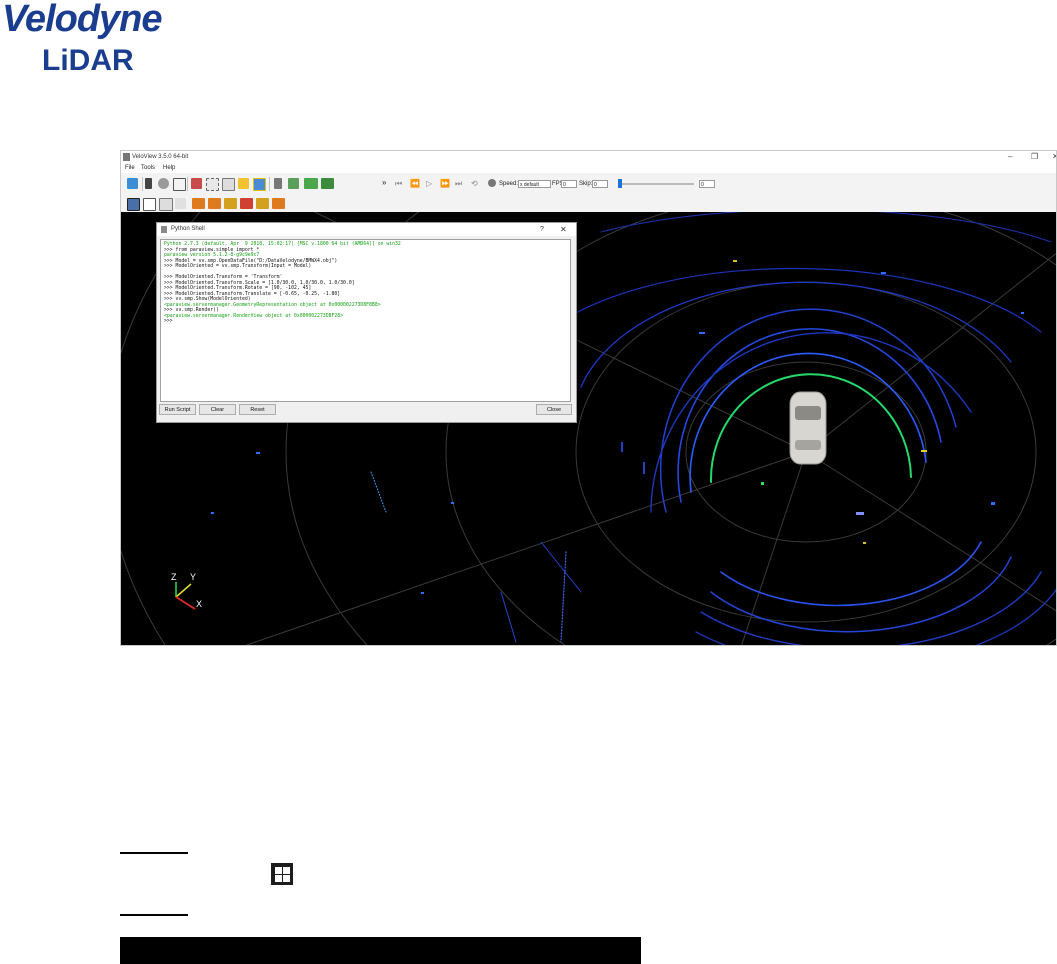 This screenshot has height=964, width=1057. What do you see at coordinates (278, 203) in the screenshot?
I see `view-minus-z-icon` at bounding box center [278, 203].